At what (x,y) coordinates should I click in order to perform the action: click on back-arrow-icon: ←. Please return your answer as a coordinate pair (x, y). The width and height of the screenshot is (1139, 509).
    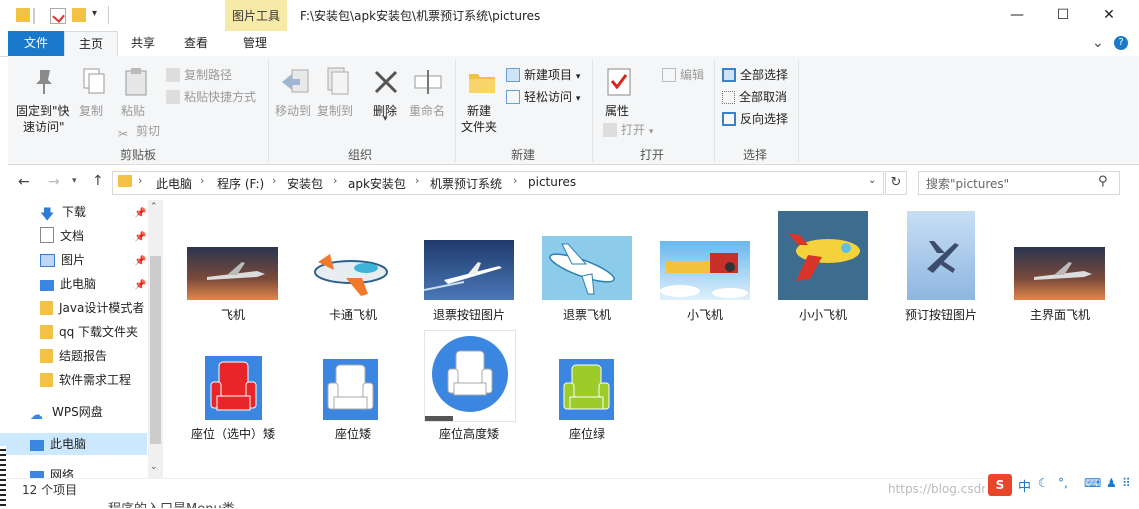
    Looking at the image, I should click on (24, 182).